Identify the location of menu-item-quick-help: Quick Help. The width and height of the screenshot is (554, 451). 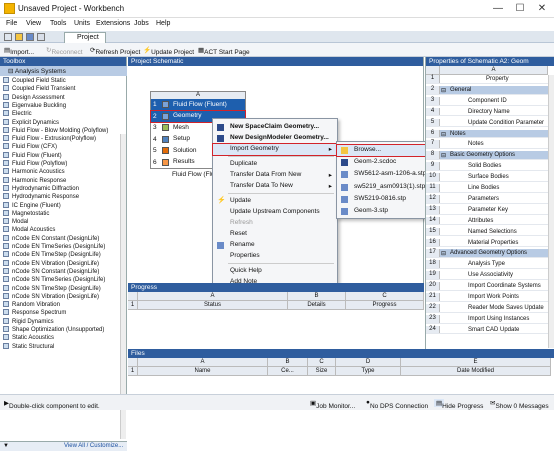
(275, 271).